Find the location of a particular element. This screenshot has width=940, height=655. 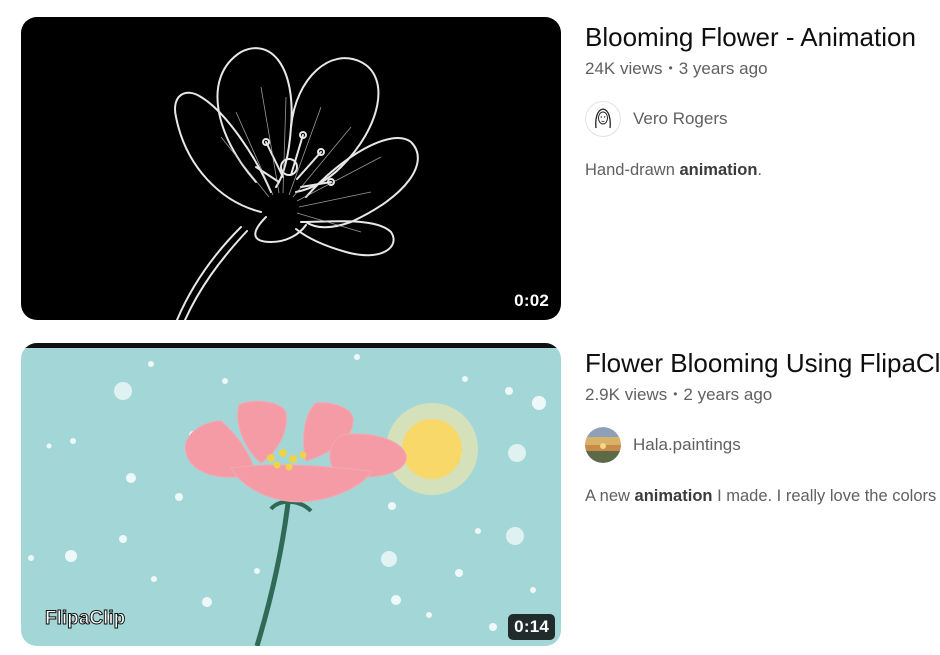

video-meta: 24K views • 3 years ago is located at coordinates (762, 69).